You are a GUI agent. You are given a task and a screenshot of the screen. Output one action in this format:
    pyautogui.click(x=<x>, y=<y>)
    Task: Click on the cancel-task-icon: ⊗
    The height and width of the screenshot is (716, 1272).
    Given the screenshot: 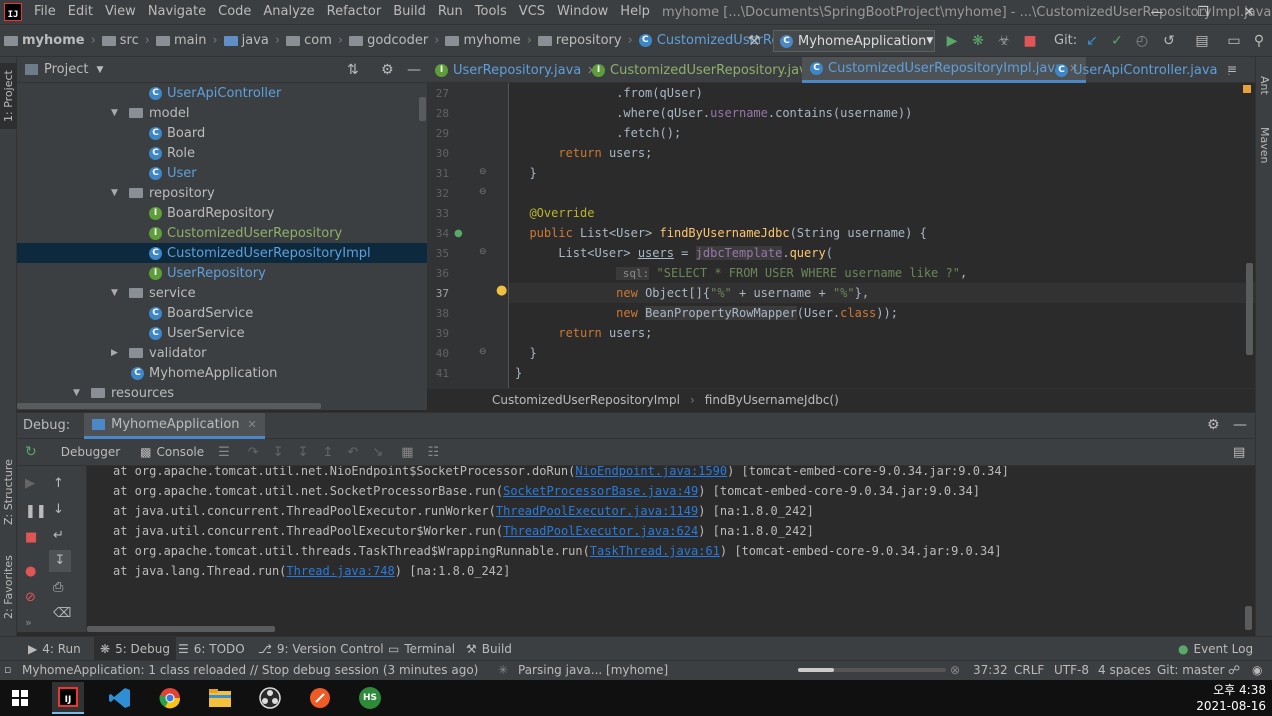 What is the action you would take?
    pyautogui.click(x=955, y=670)
    